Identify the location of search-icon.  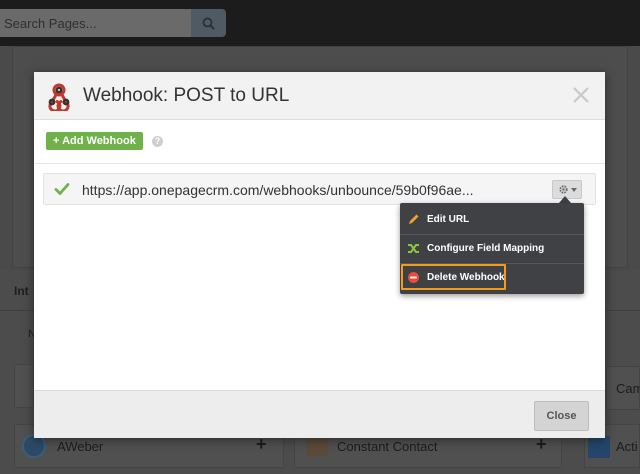
(208, 23).